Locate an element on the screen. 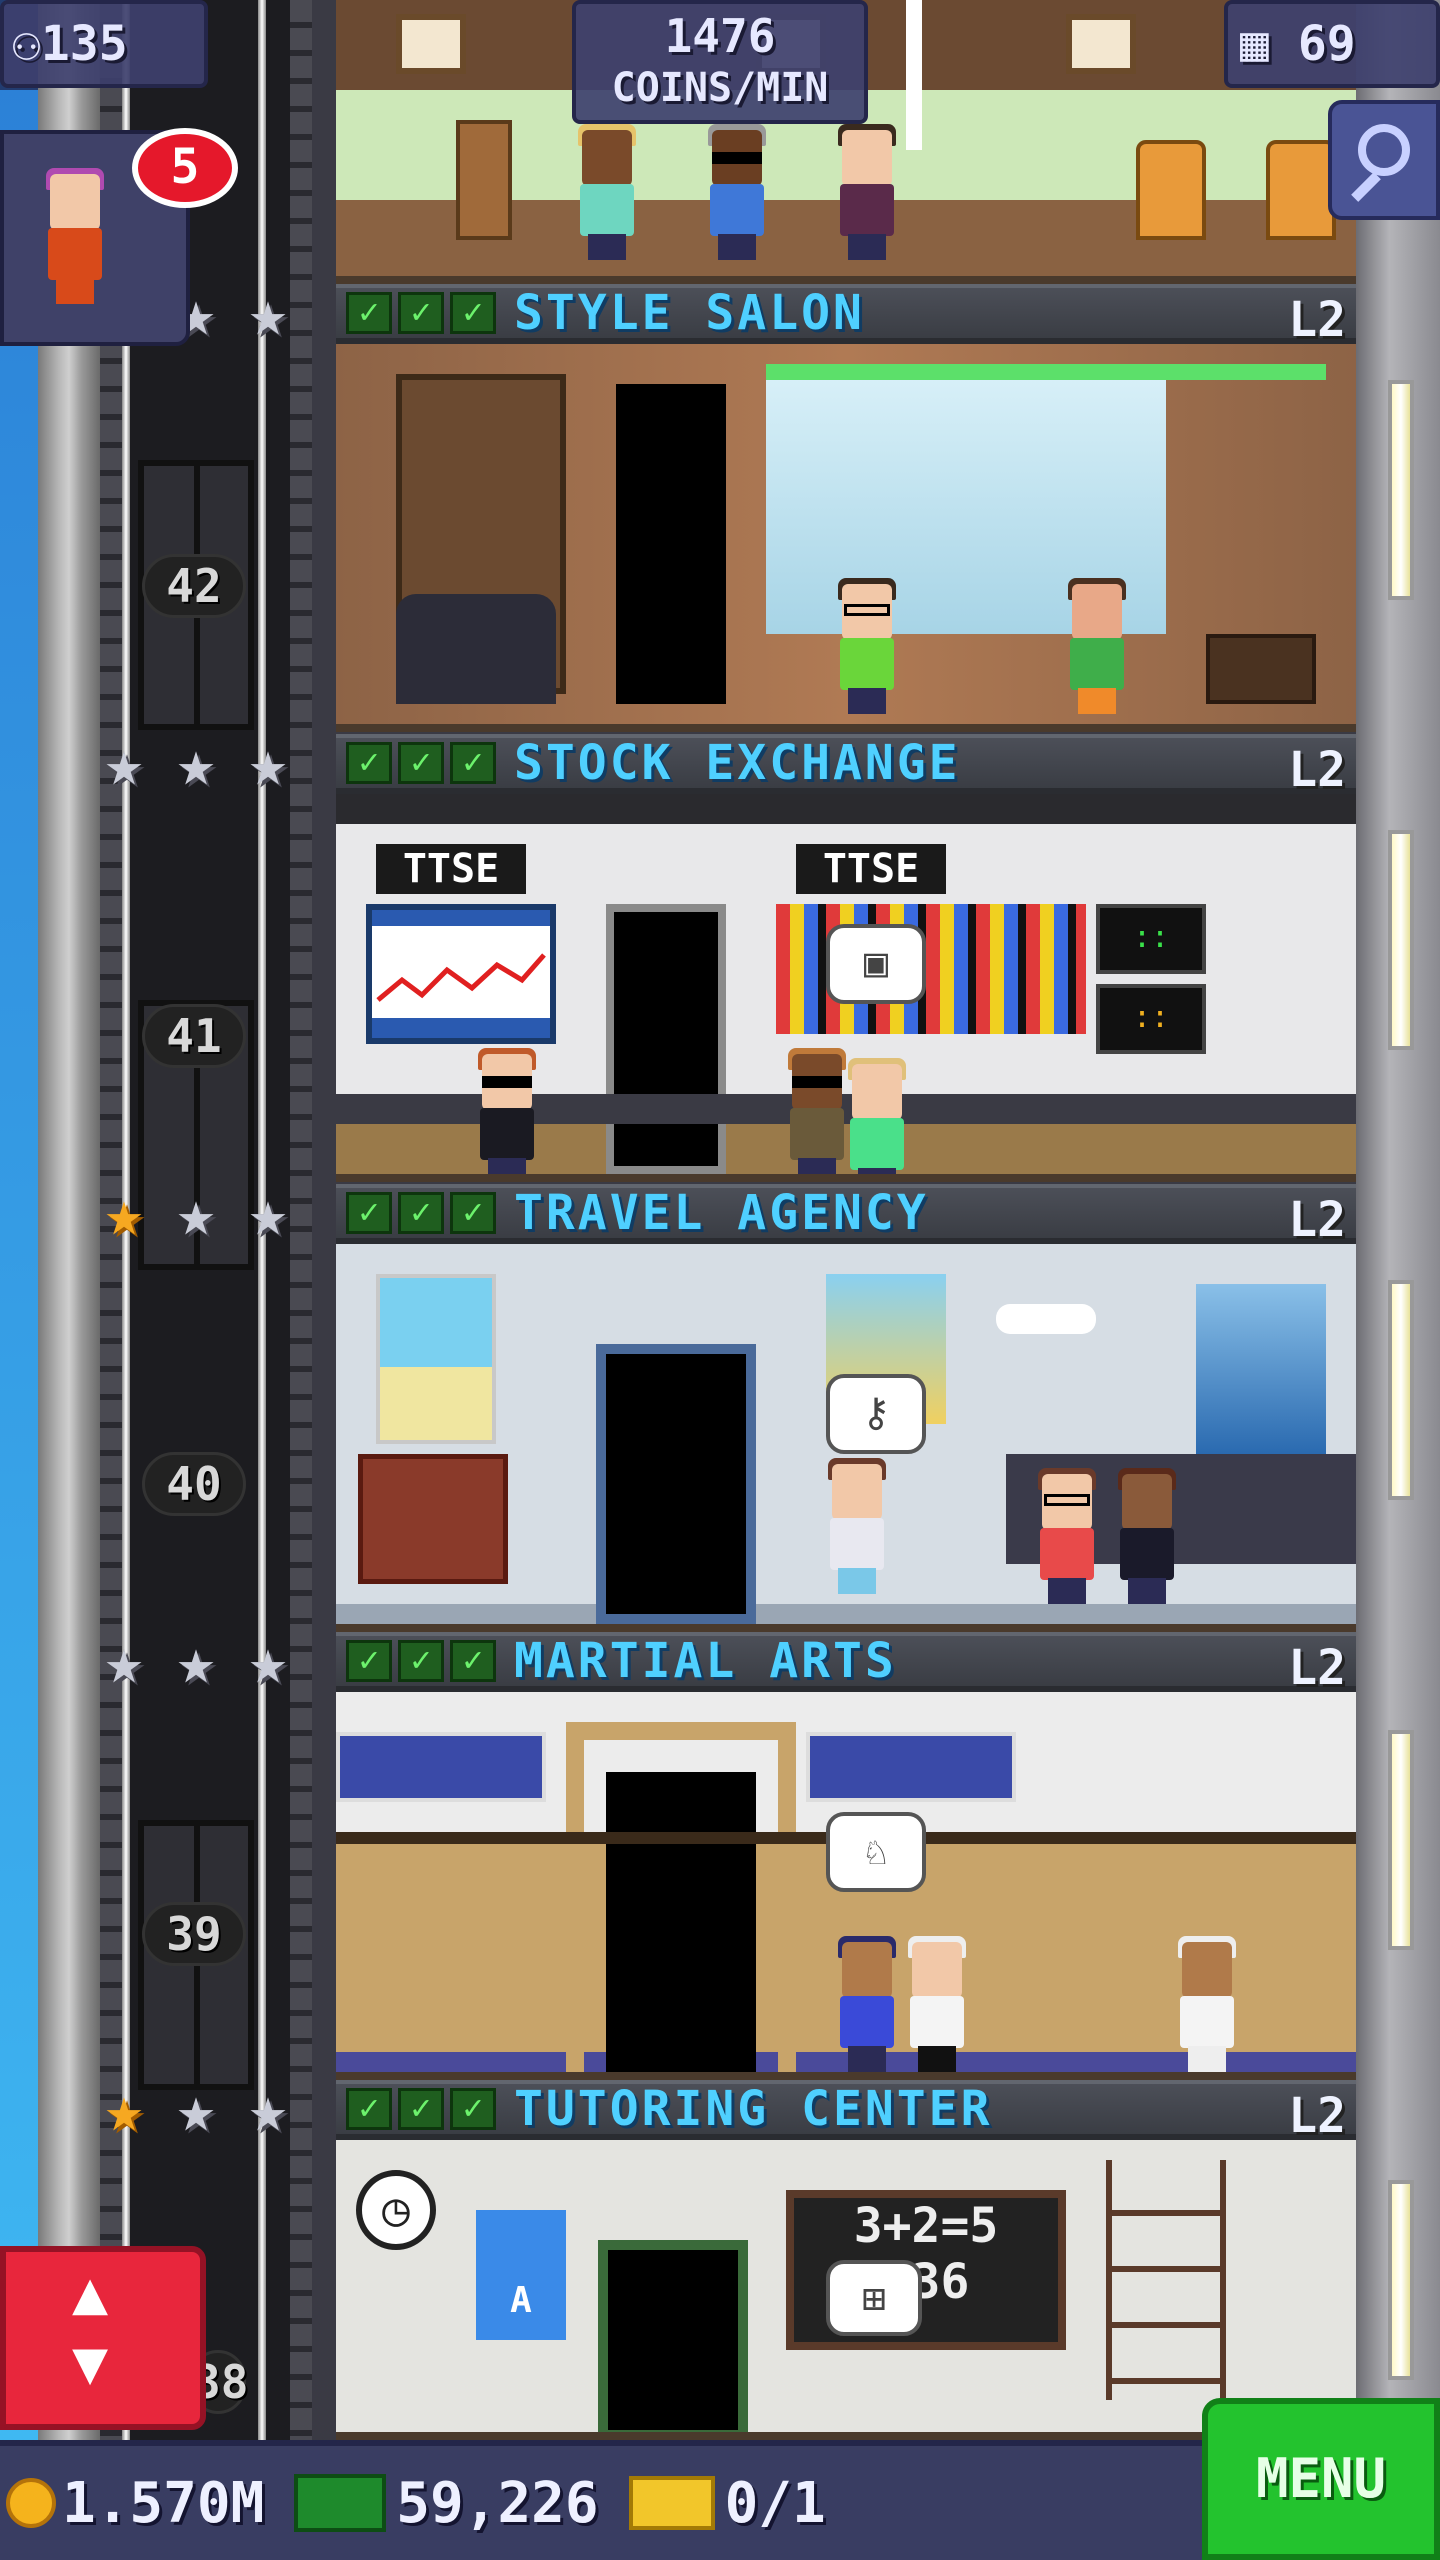 This screenshot has height=2560, width=1440. floor-header: ✓ ✓ ✓ MARTIAL ARTS L2 is located at coordinates (846, 1664).